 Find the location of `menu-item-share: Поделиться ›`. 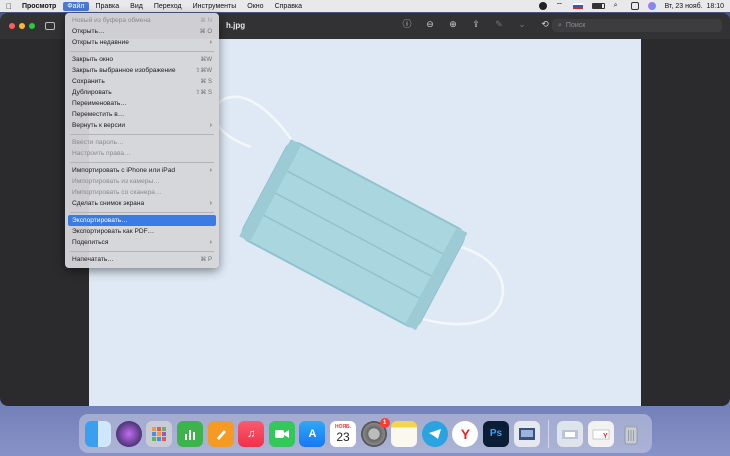

menu-item-share: Поделиться › is located at coordinates (142, 242).